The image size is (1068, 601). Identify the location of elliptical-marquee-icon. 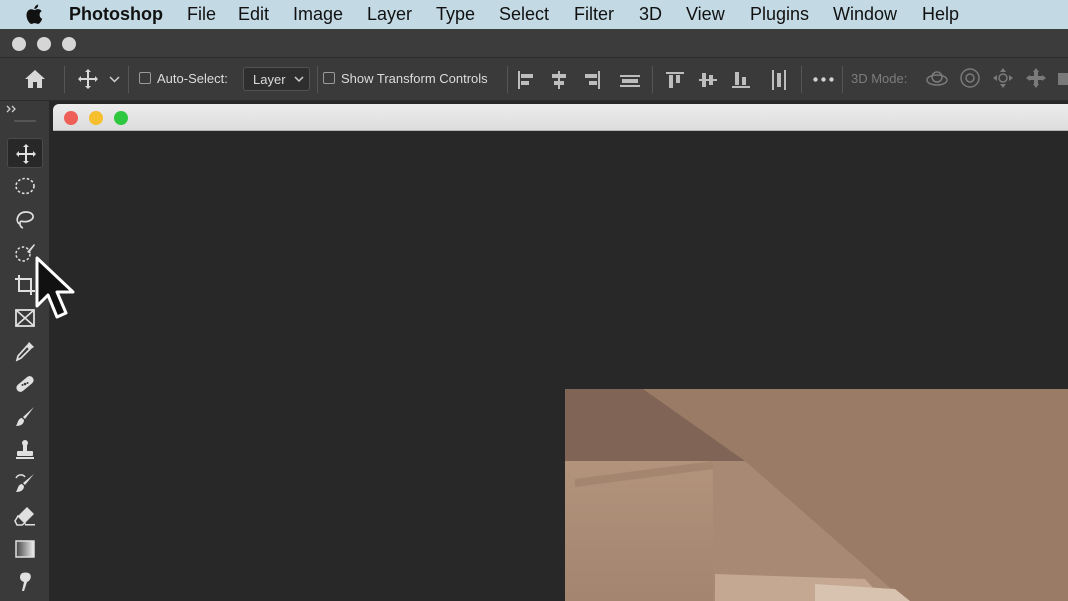
(25, 186).